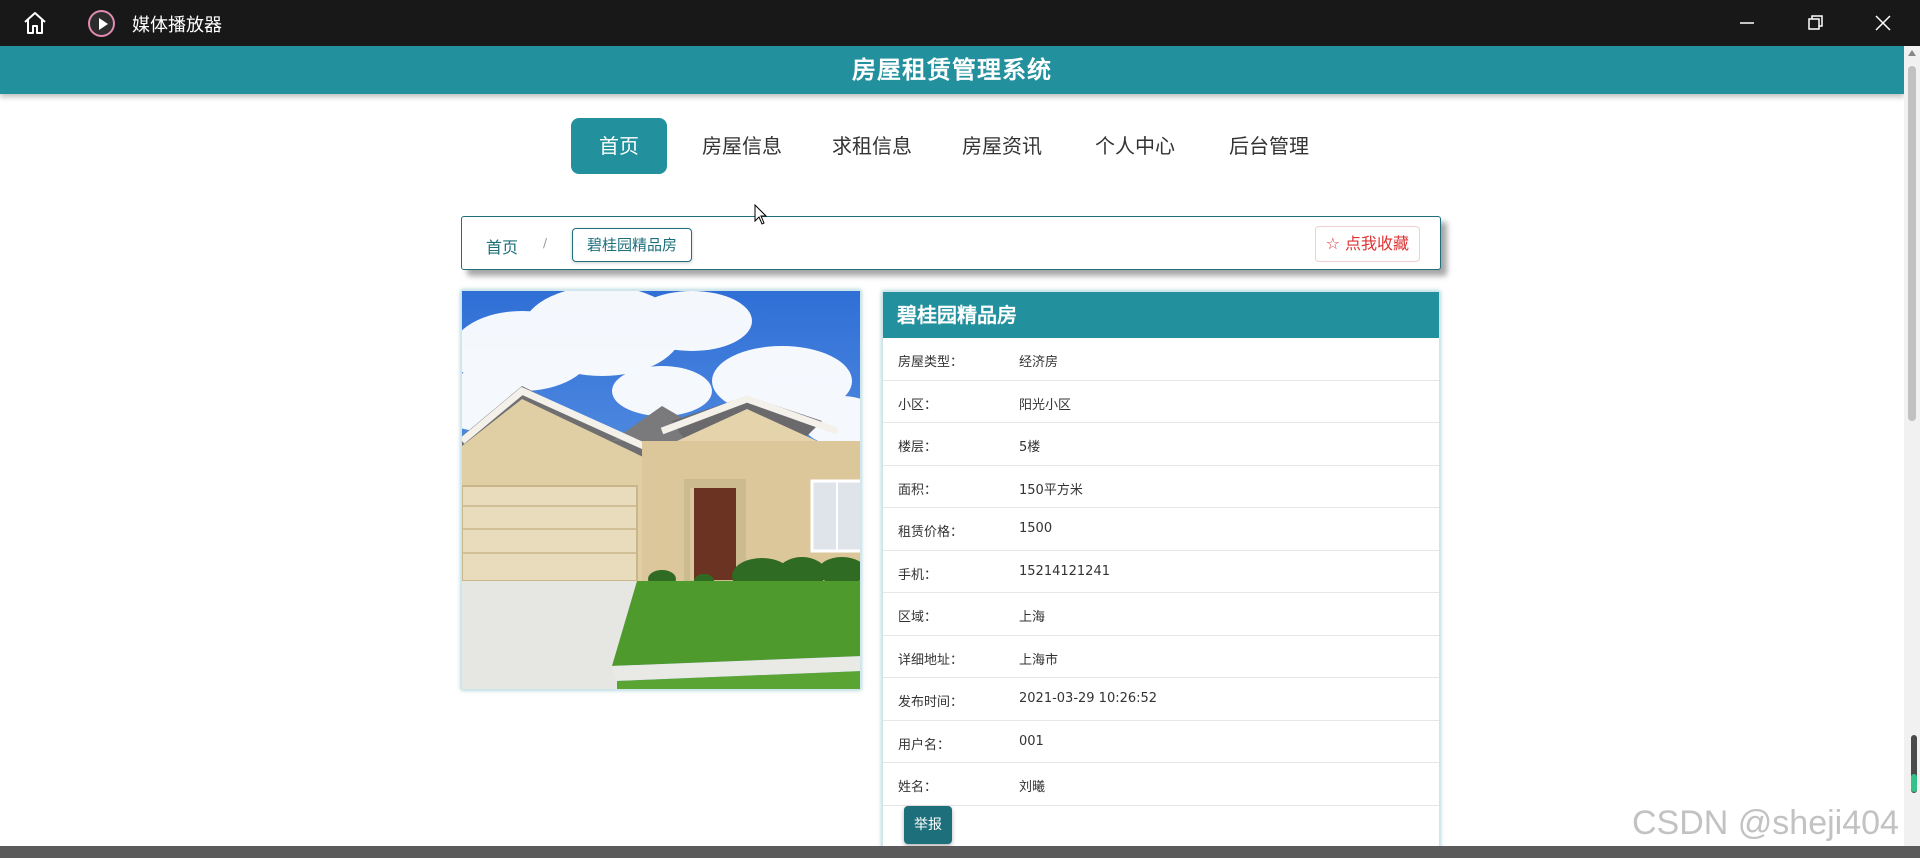  I want to click on row-value: 1500, so click(1036, 528).